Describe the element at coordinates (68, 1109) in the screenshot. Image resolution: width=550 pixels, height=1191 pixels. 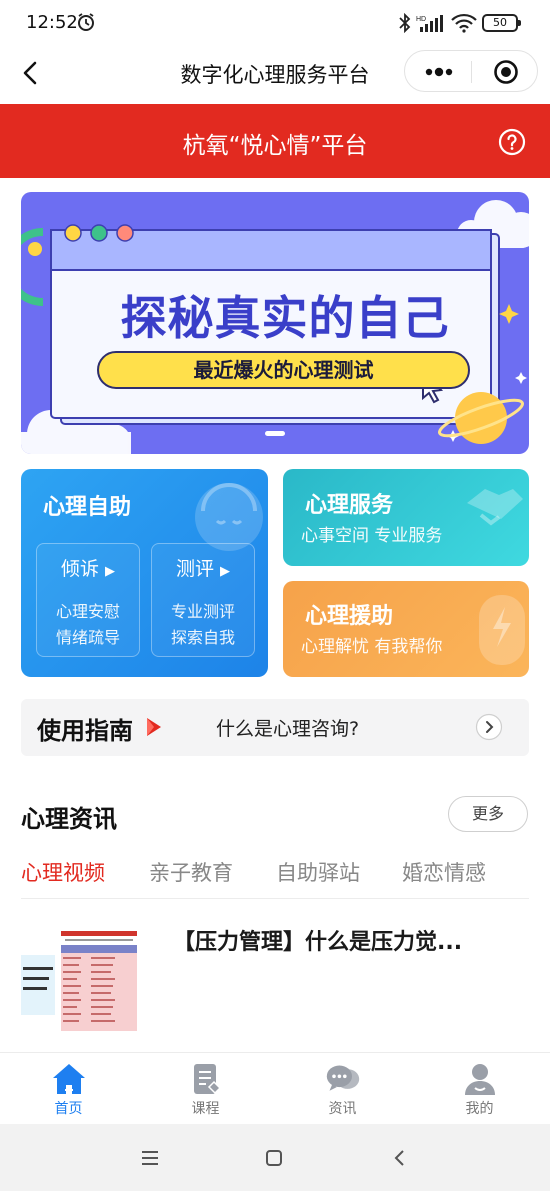
I see `tab-home-label: 首页` at that location.